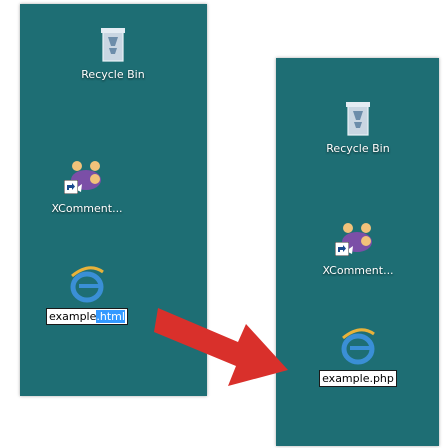  Describe the element at coordinates (221, 347) in the screenshot. I see `arrow-icon` at that location.